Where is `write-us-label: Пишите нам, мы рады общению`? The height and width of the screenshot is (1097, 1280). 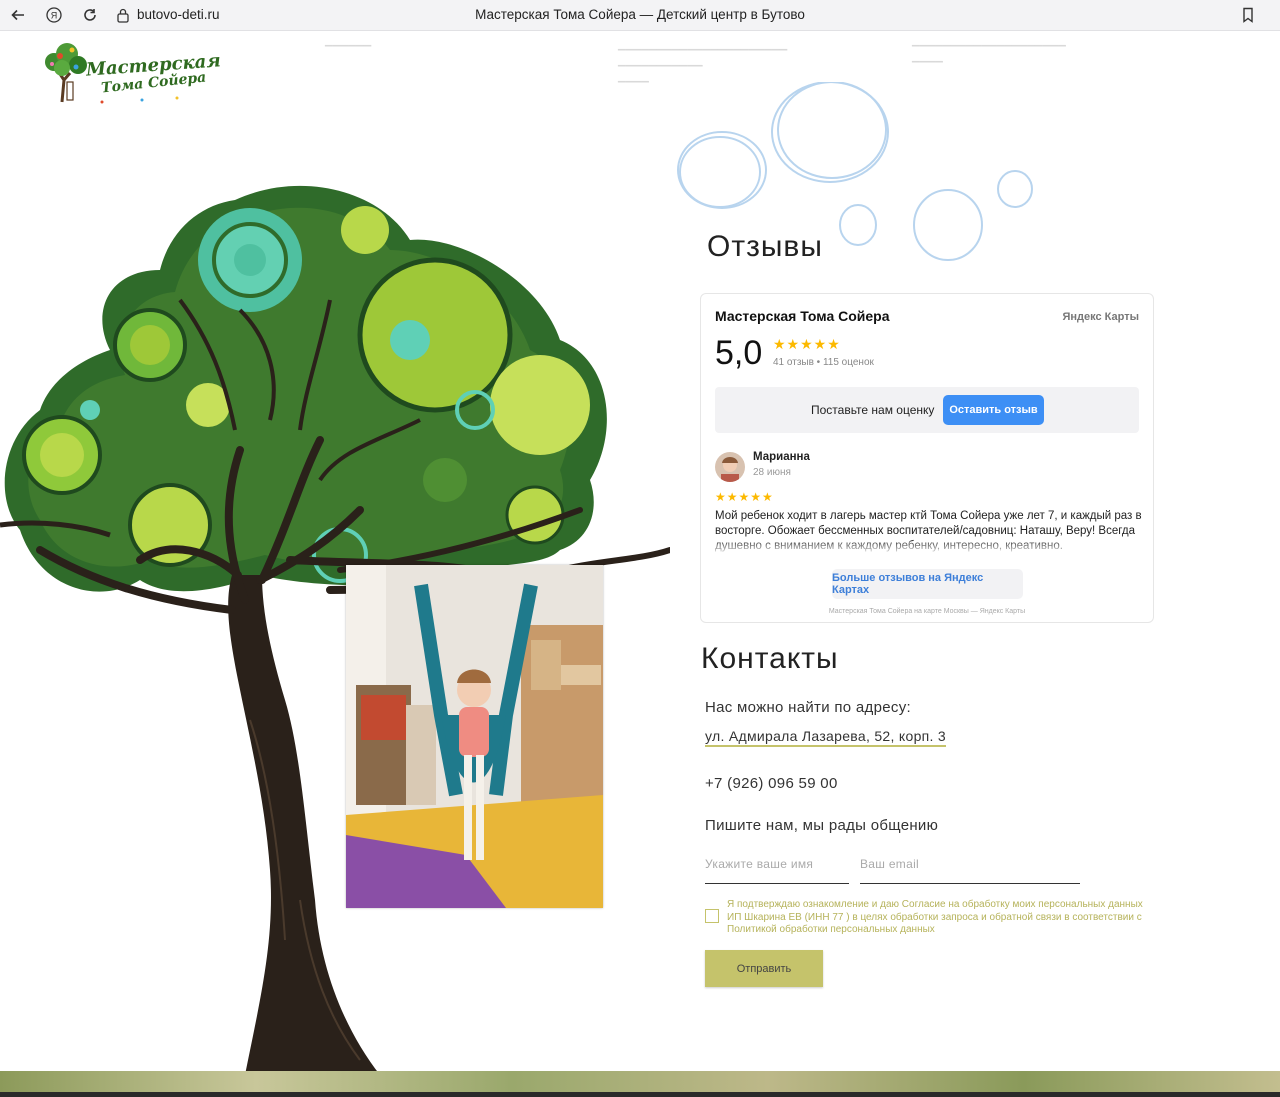
write-us-label: Пишите нам, мы рады общению is located at coordinates (822, 825).